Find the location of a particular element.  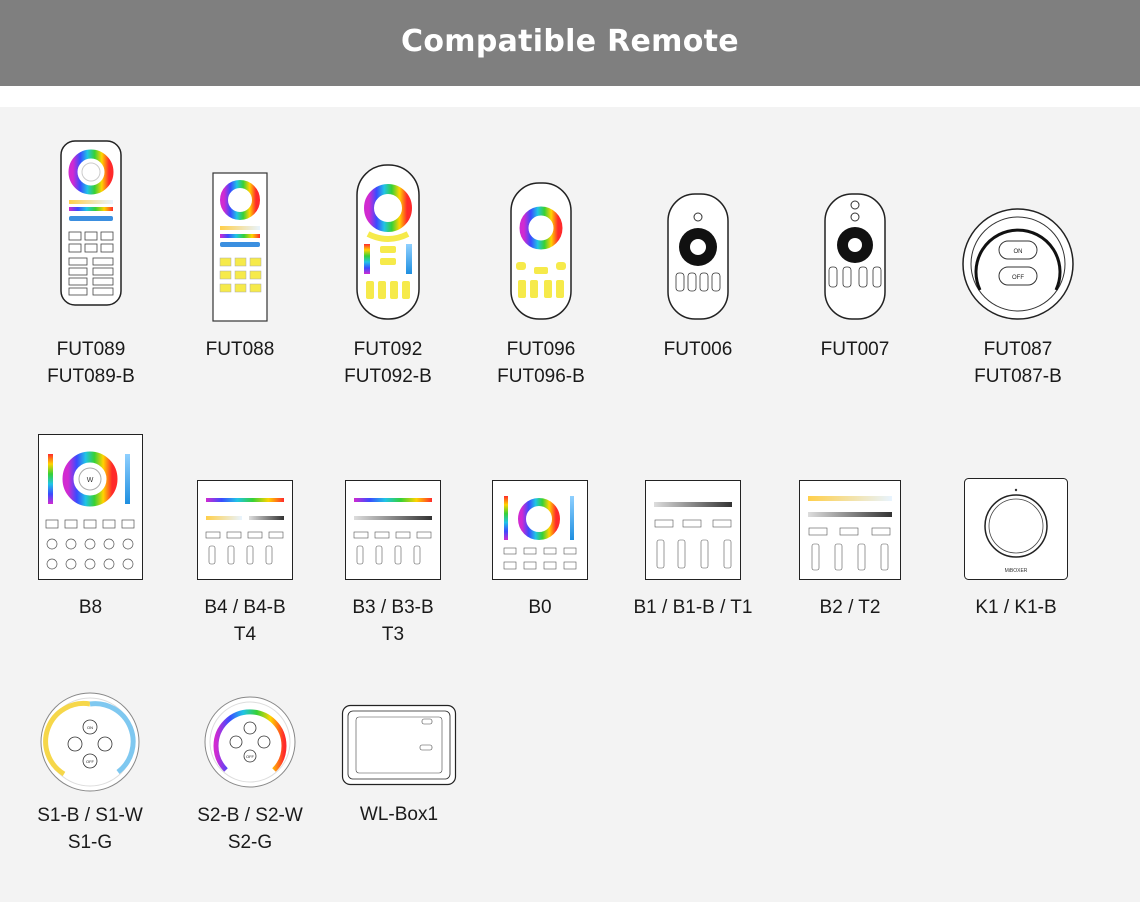

s1-label: S1-B / S1-W S1-G is located at coordinates (90, 829).